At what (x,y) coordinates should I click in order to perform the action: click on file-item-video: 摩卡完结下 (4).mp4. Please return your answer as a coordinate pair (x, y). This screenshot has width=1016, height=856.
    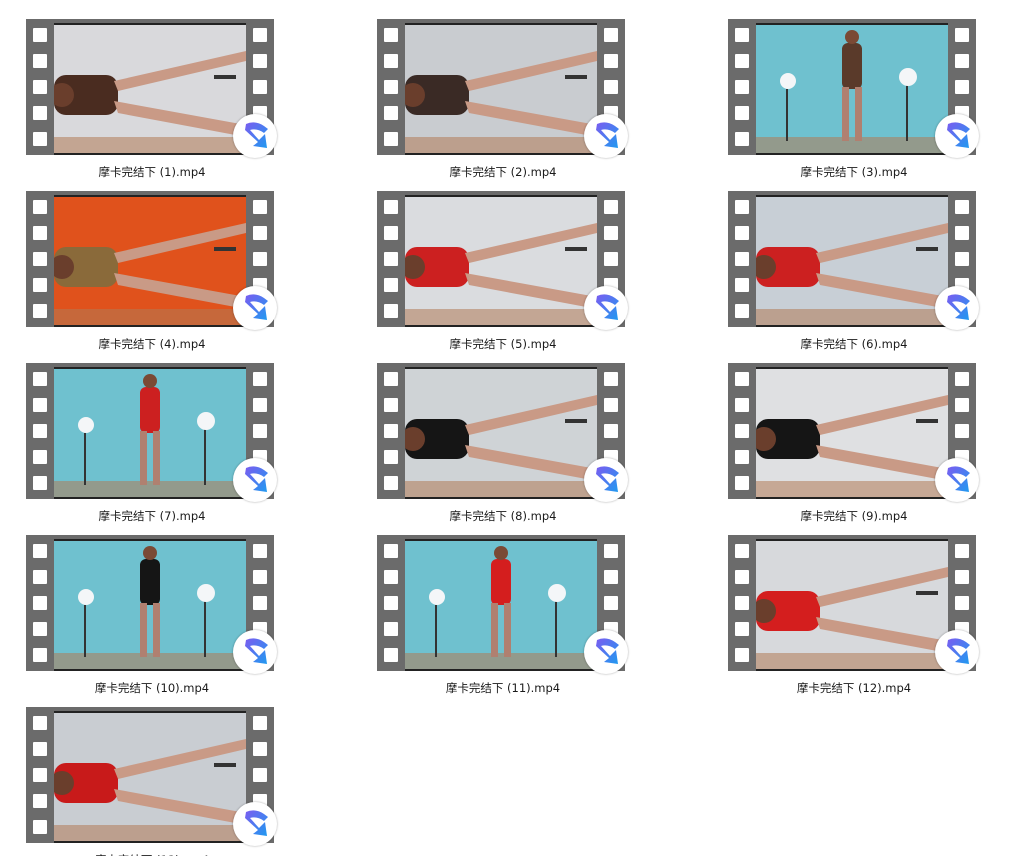
    Looking at the image, I should click on (156, 275).